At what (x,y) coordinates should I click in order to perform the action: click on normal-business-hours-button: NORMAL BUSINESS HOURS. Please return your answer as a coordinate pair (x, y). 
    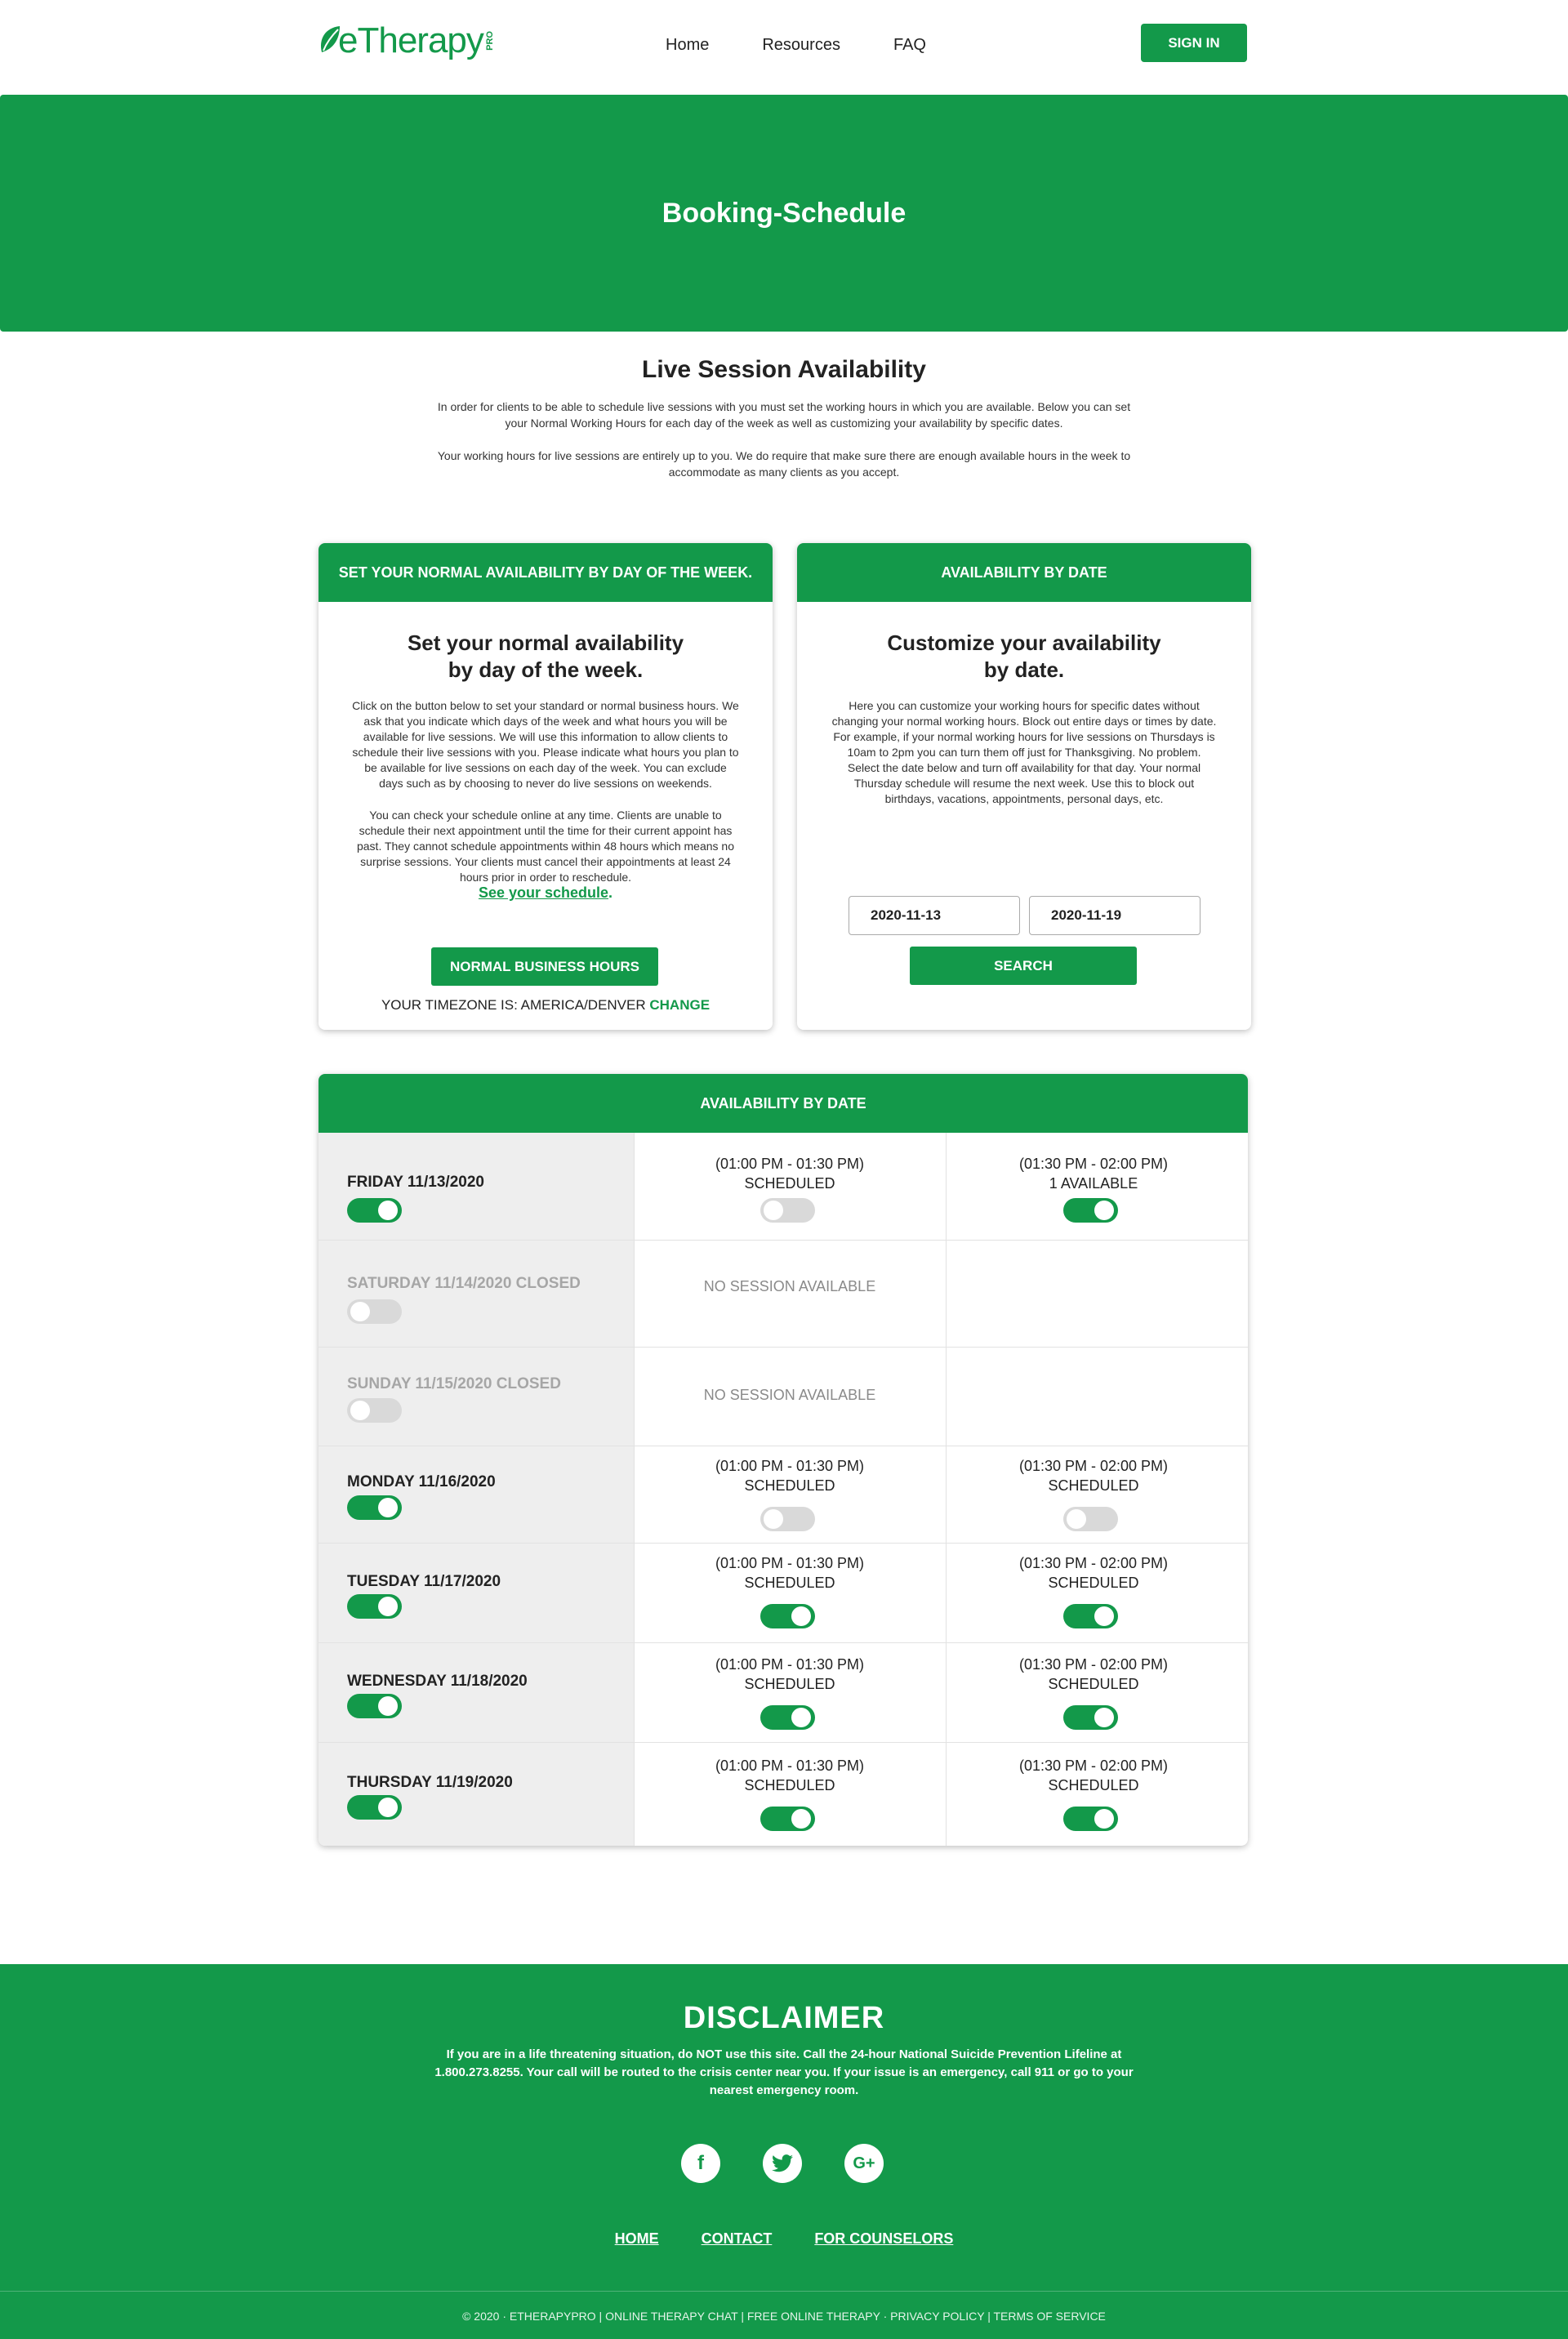
    Looking at the image, I should click on (544, 966).